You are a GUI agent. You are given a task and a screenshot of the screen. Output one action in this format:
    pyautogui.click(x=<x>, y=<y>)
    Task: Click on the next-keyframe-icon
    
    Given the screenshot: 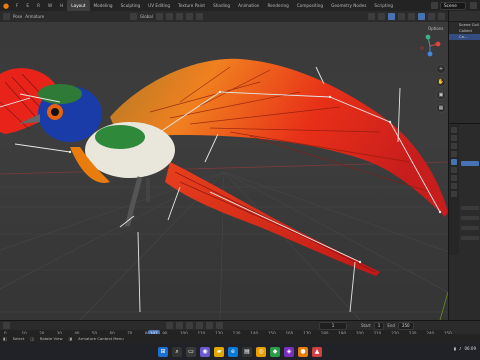 What is the action you would take?
    pyautogui.click(x=209, y=325)
    